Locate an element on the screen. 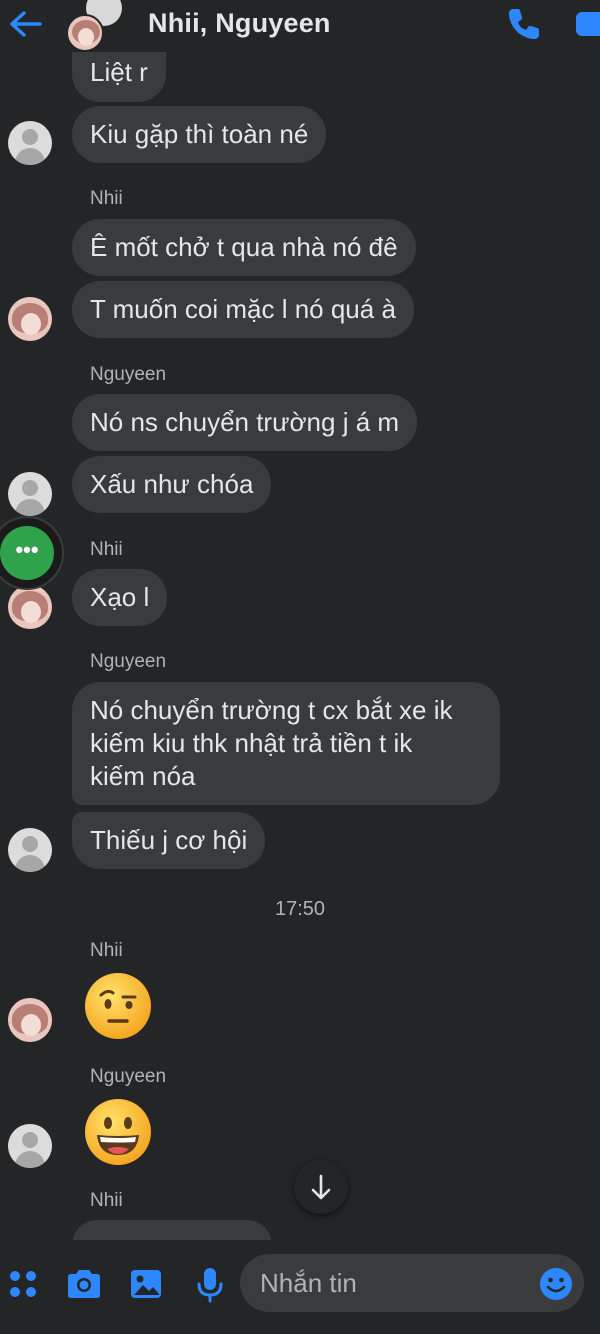 The image size is (600, 1334). emoji-button is located at coordinates (556, 1284).